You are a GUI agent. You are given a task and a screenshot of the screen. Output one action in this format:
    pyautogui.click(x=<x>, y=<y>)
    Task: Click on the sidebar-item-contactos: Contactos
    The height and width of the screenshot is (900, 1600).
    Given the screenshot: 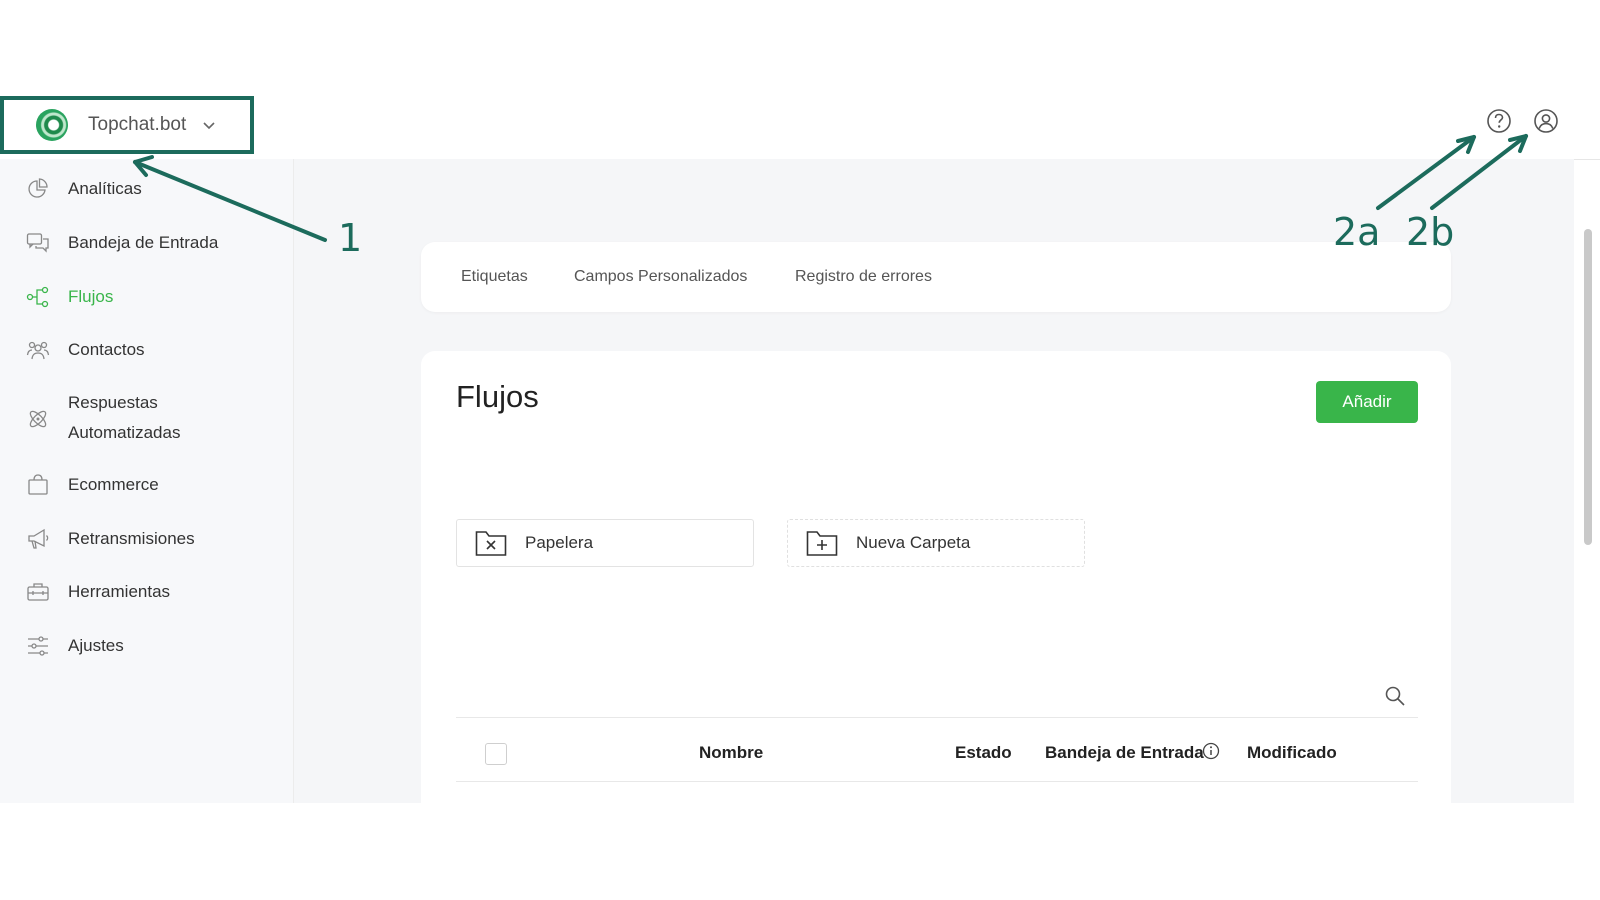 What is the action you would take?
    pyautogui.click(x=146, y=351)
    